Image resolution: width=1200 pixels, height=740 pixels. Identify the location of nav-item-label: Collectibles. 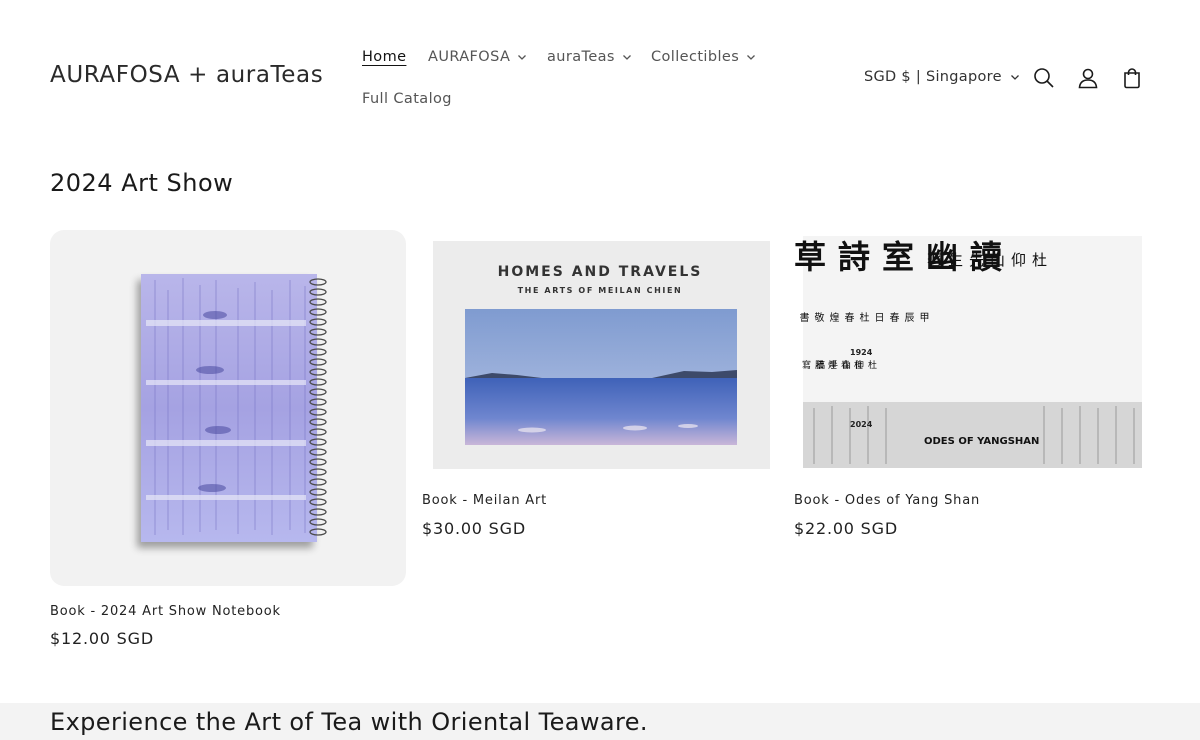
(695, 57).